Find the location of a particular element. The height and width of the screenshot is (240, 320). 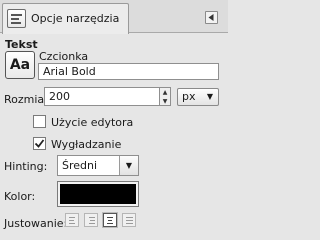

use-editor-label: Użycie edytora is located at coordinates (92, 122).